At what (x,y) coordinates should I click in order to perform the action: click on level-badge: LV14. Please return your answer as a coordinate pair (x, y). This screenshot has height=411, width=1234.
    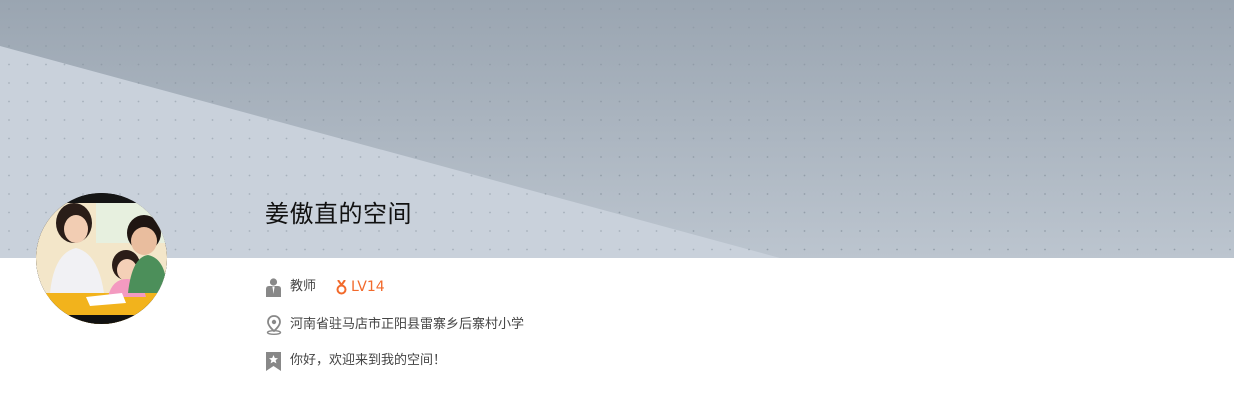
    Looking at the image, I should click on (360, 287).